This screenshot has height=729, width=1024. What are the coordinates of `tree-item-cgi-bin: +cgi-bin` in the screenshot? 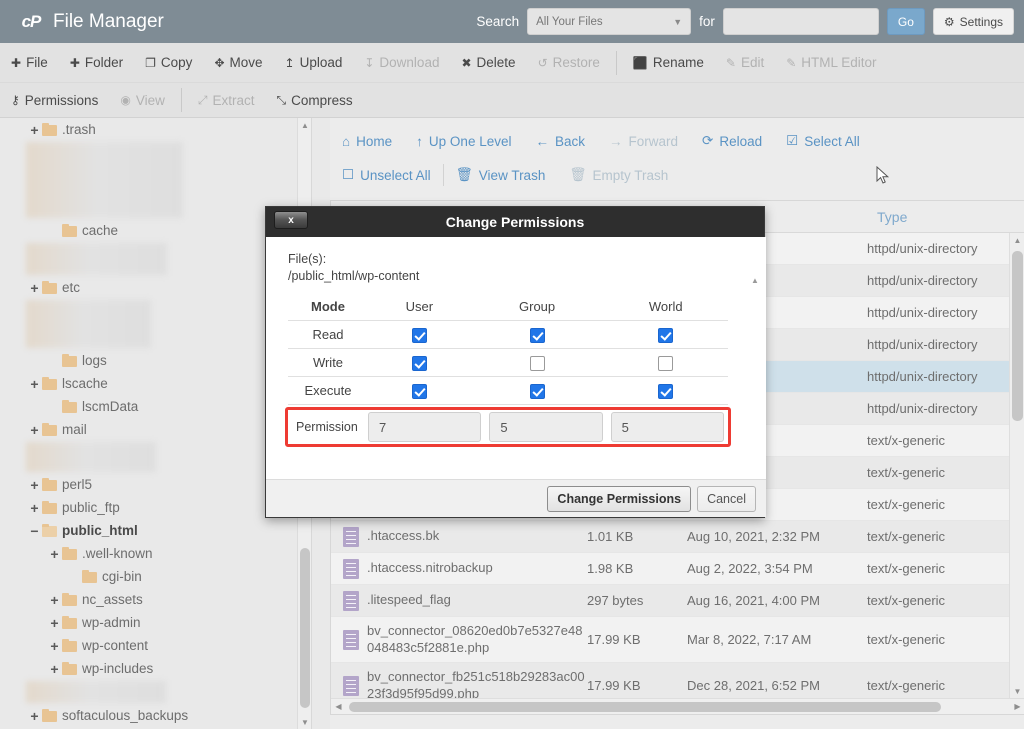 It's located at (155, 576).